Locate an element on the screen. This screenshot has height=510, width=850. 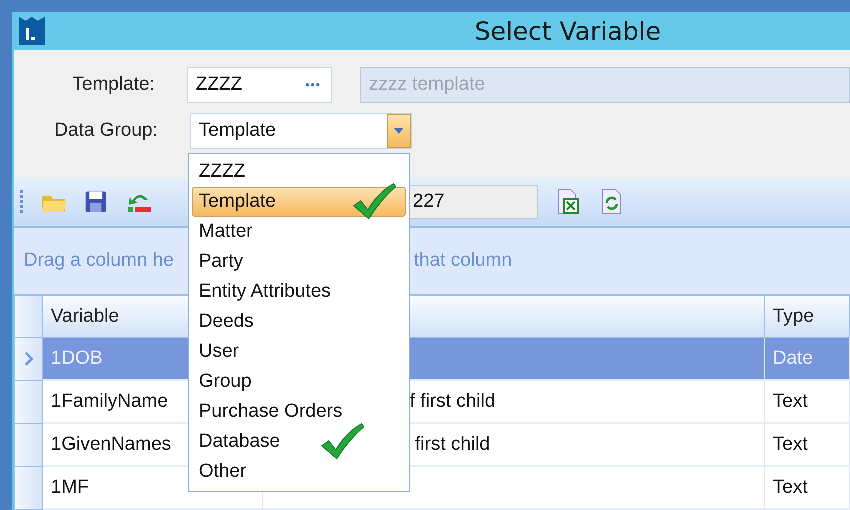
data-group-combo: Template is located at coordinates (301, 131).